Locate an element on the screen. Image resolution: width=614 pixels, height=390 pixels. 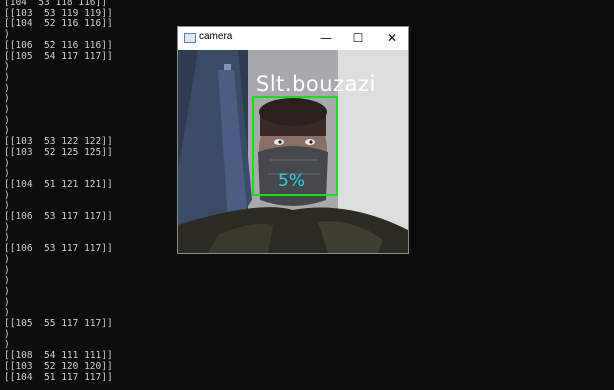
person-name-label: Slt.bouzazi is located at coordinates (316, 84).